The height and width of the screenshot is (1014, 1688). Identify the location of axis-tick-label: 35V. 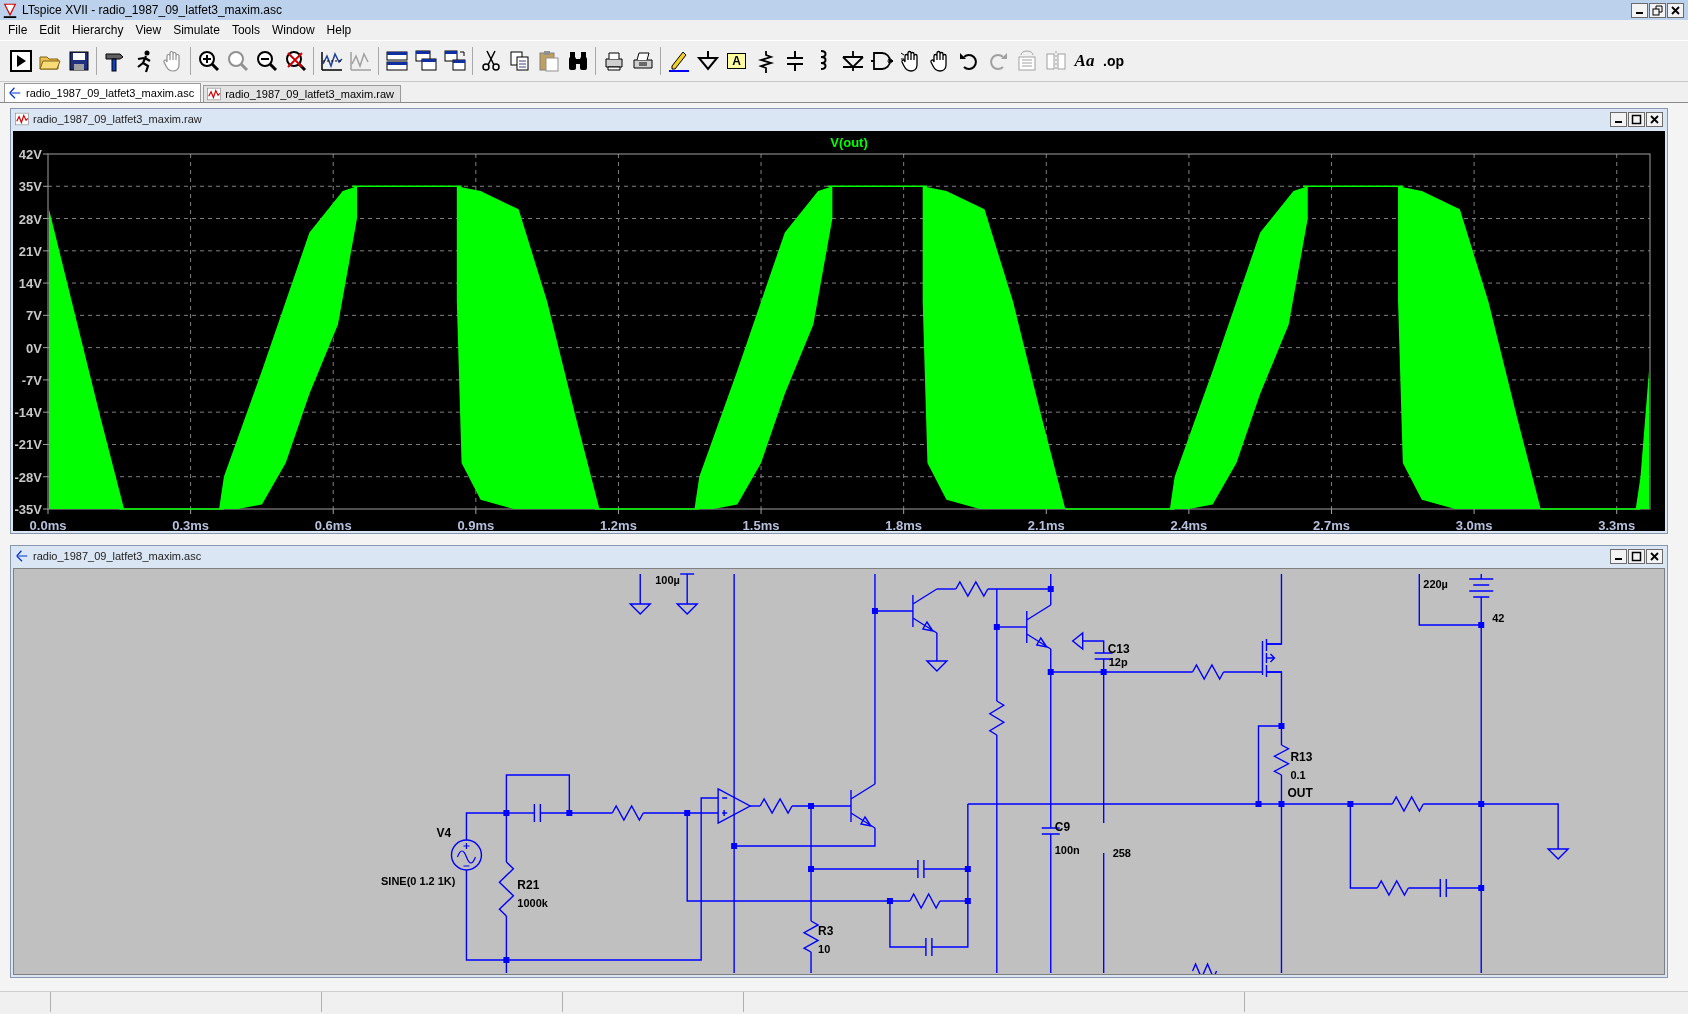
(30, 187).